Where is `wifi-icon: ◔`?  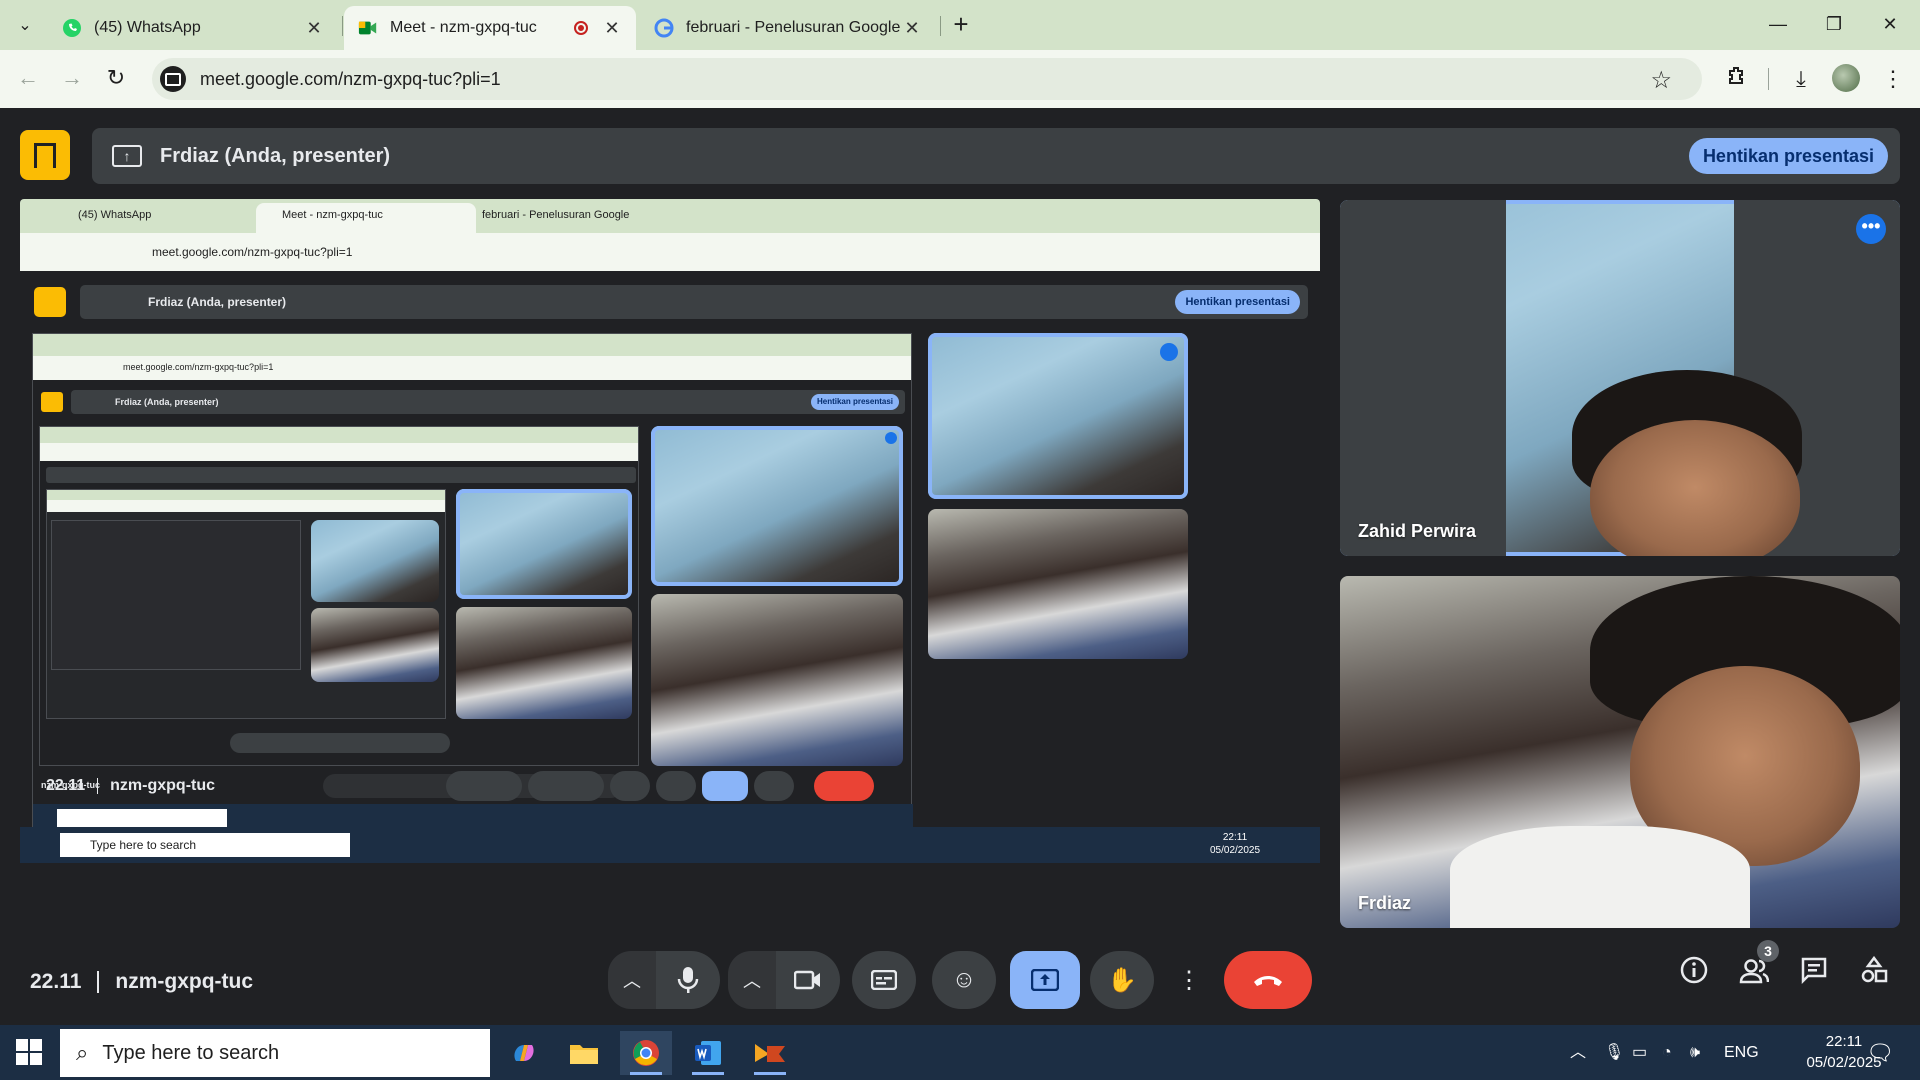 wifi-icon: ◔ is located at coordinates (1667, 1052).